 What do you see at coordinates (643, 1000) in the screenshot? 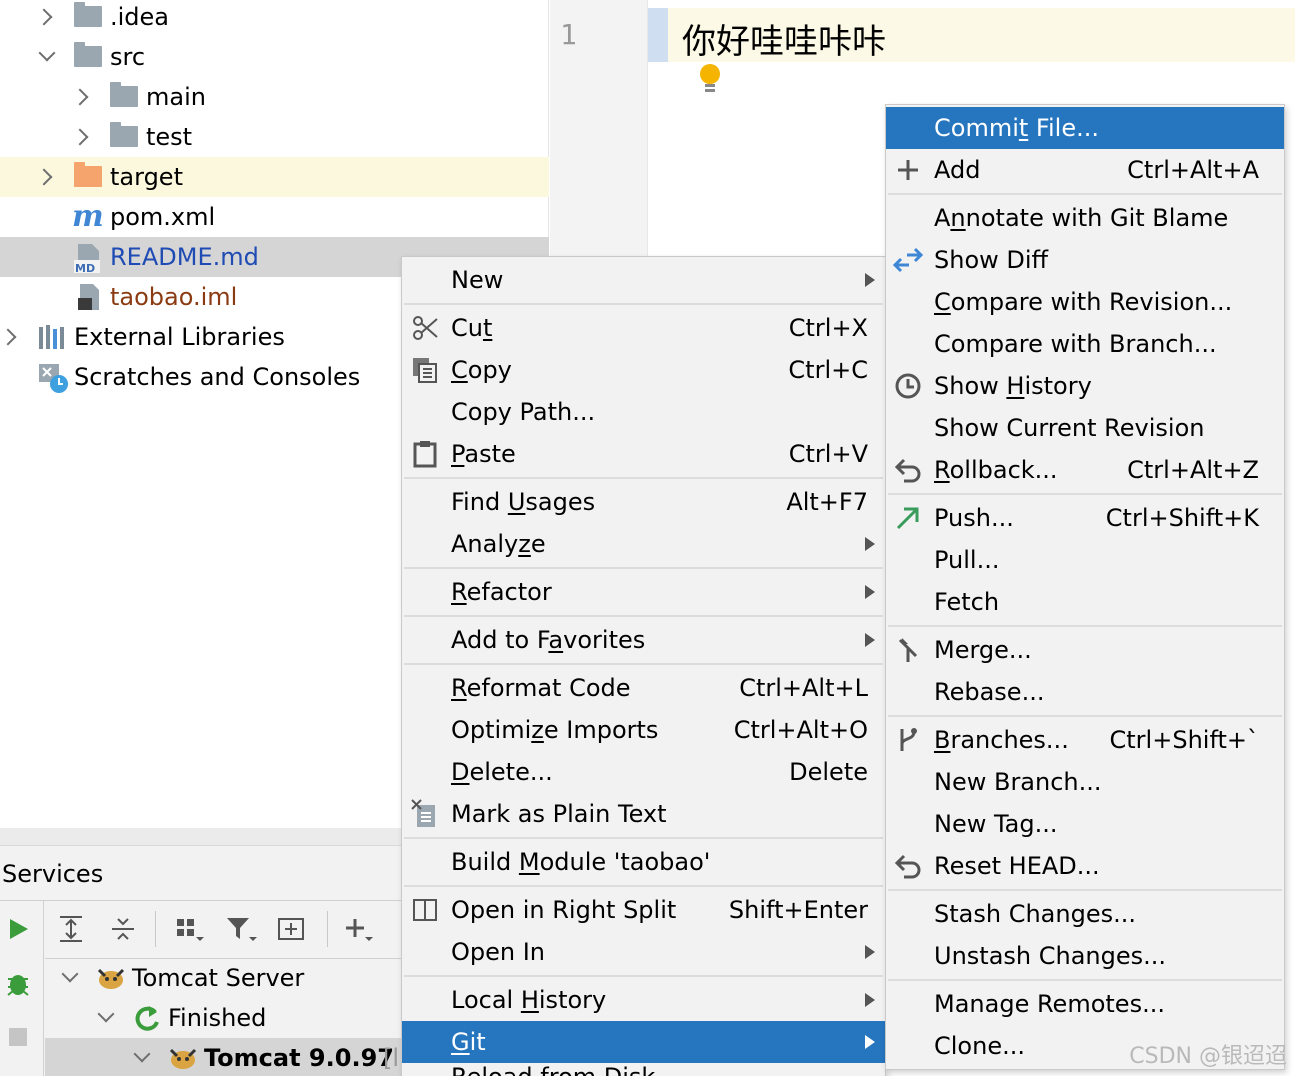
I see `menu-item-local-history: Local History` at bounding box center [643, 1000].